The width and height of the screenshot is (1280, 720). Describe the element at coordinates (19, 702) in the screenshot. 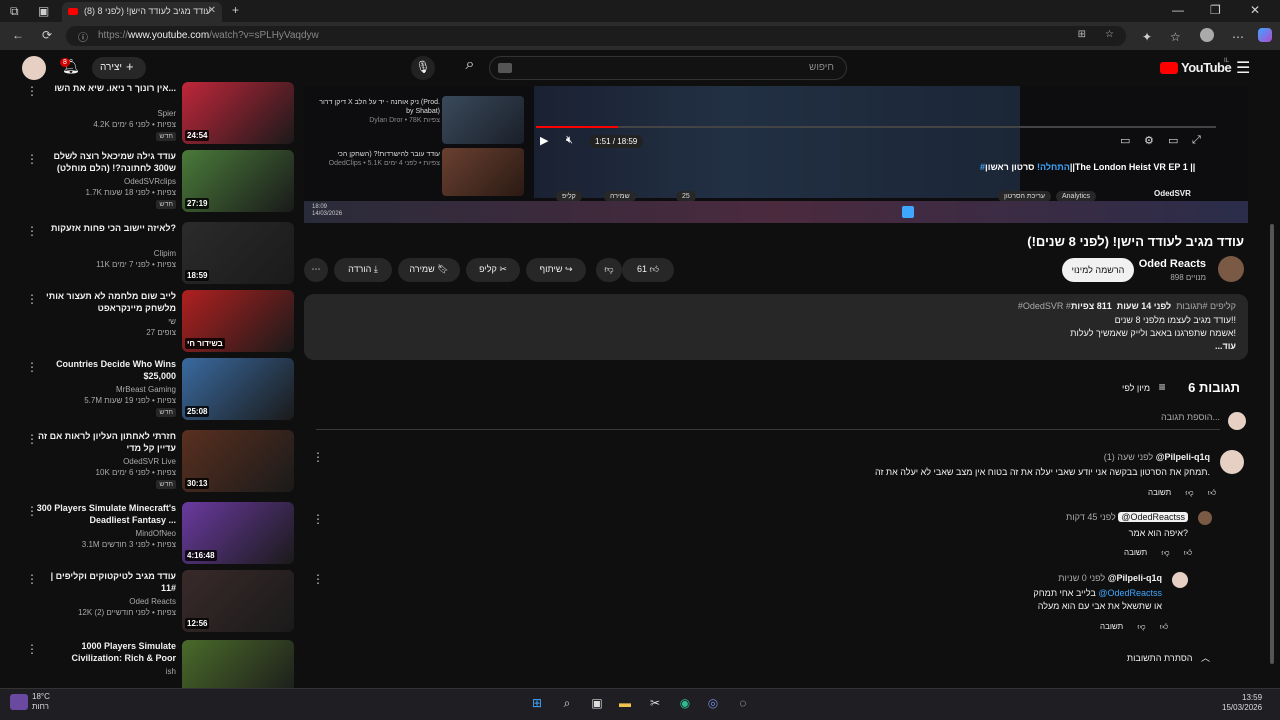

I see `weather-icon` at that location.